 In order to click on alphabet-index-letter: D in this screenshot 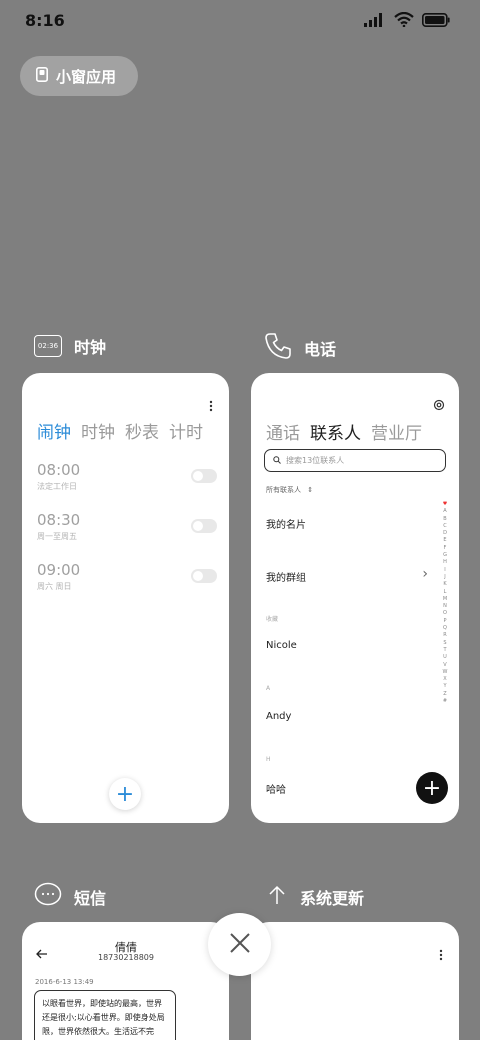, I will do `click(445, 533)`.